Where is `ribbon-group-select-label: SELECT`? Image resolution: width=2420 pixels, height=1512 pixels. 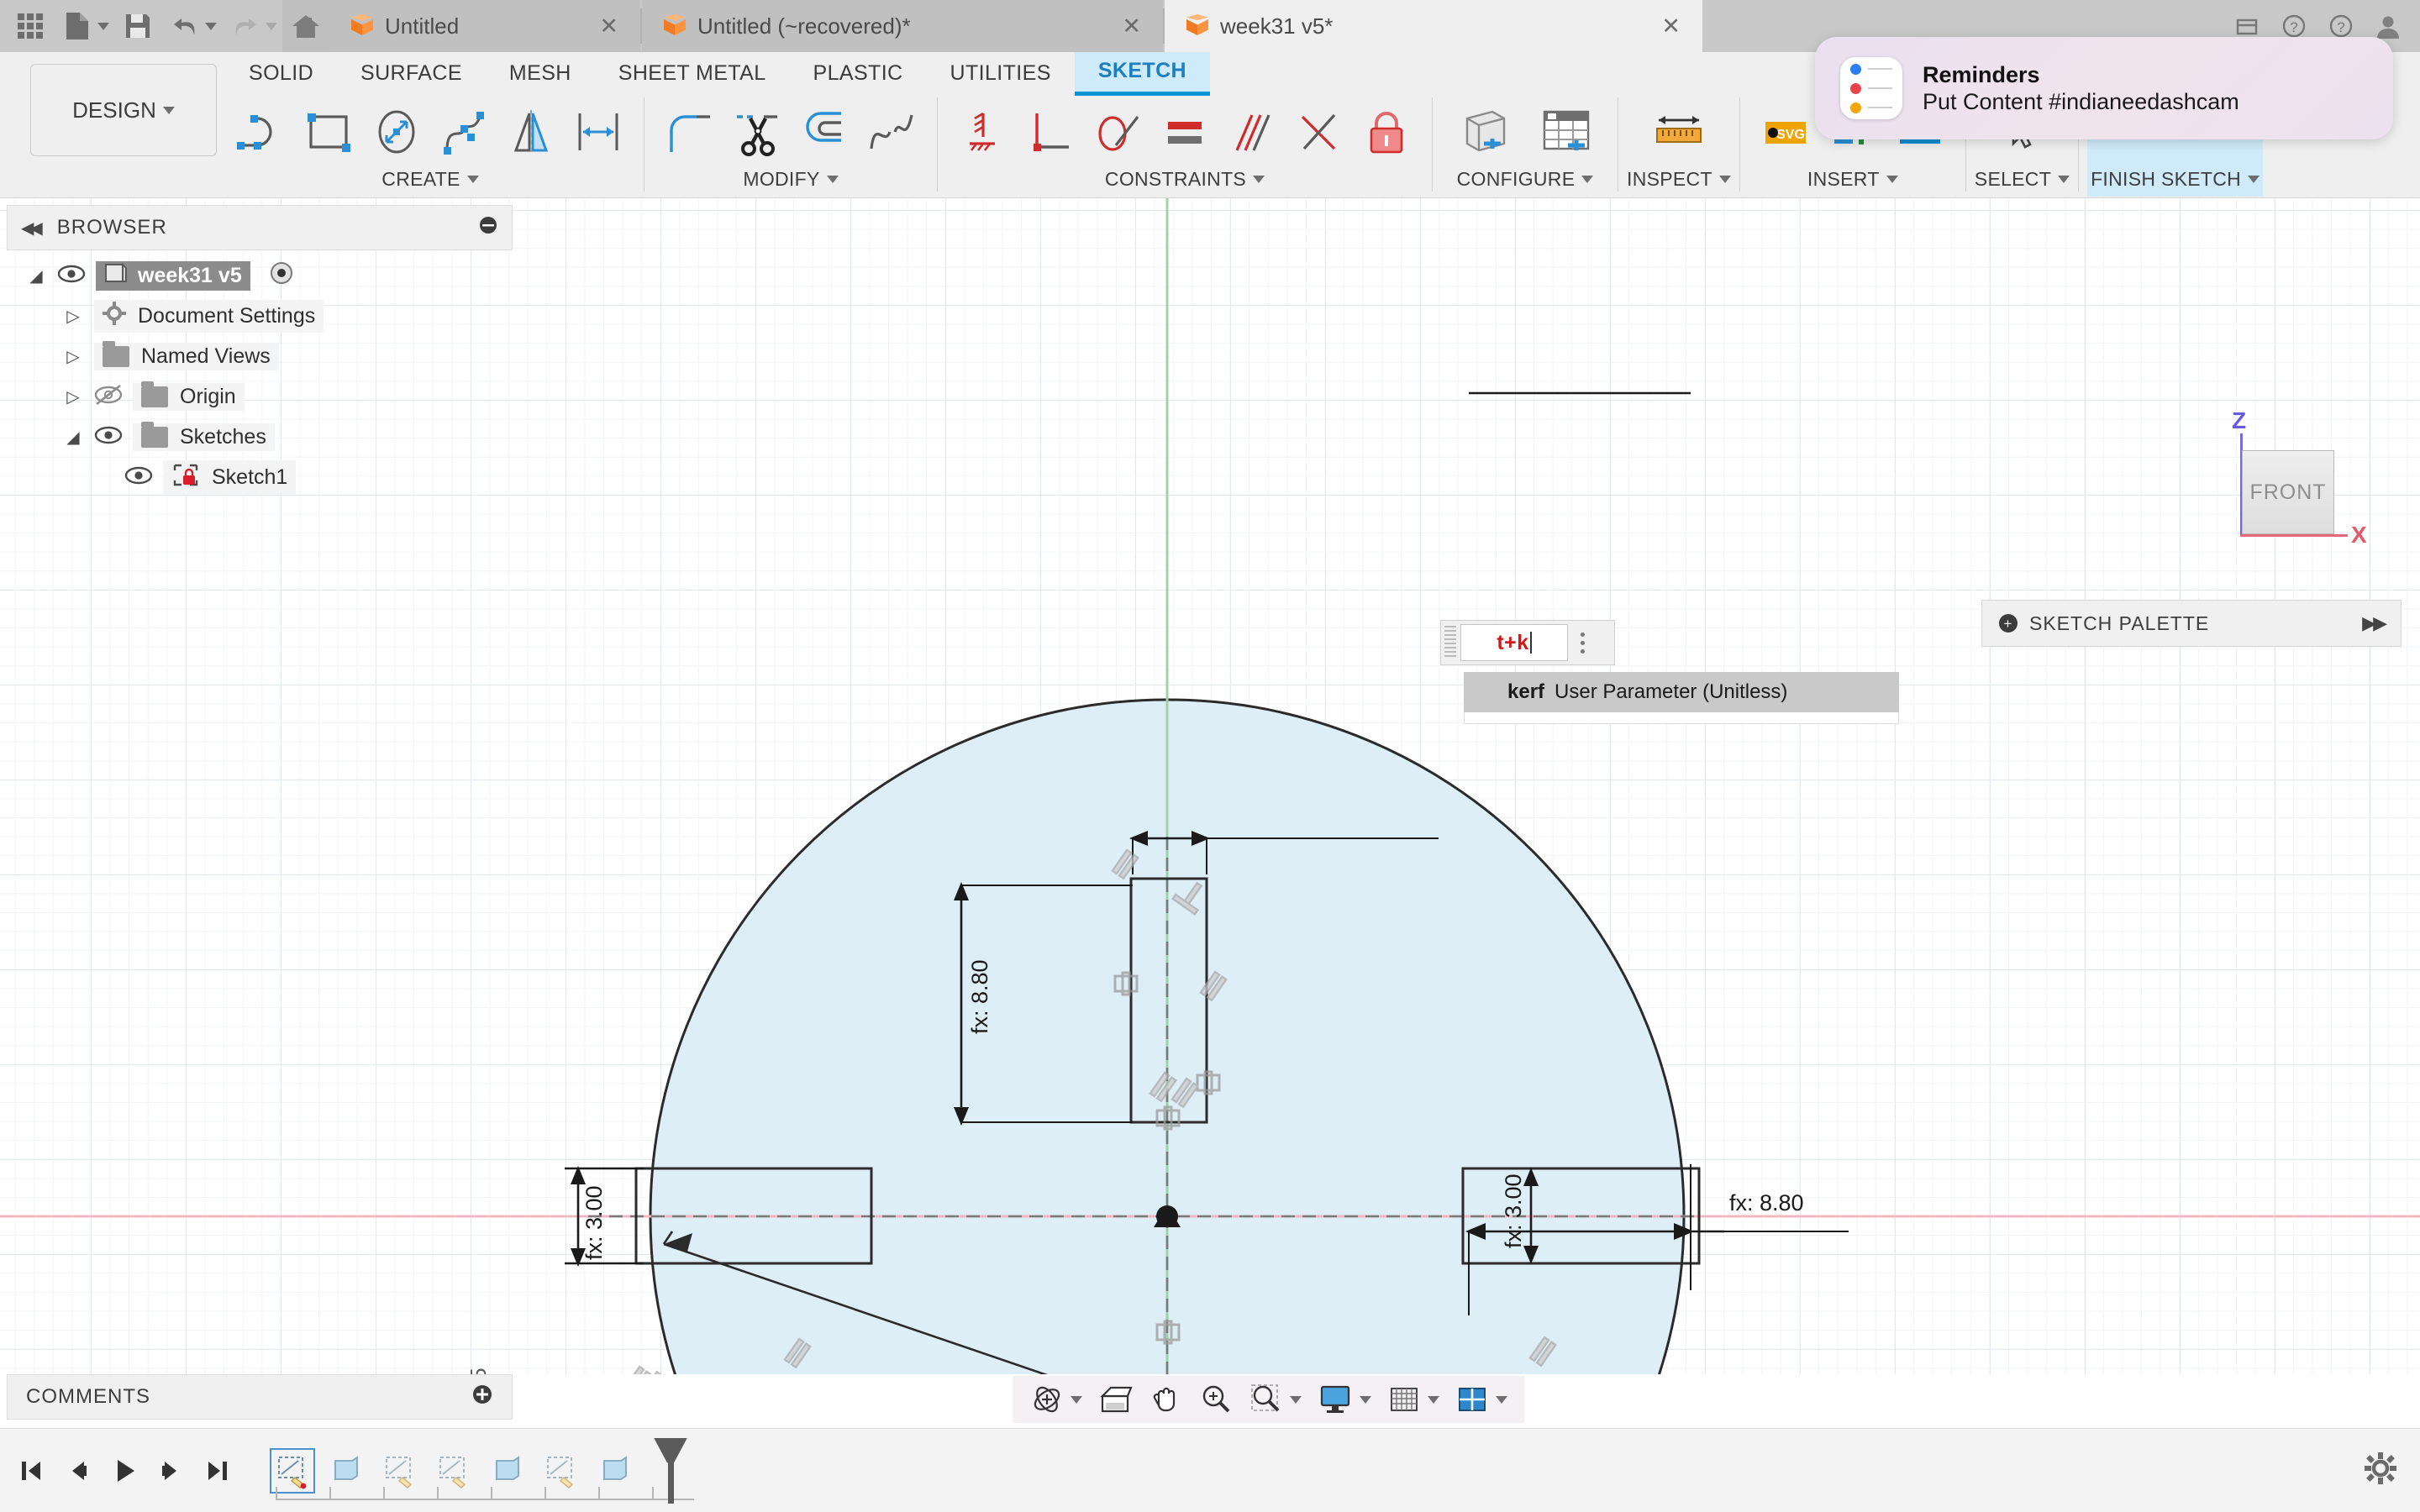
ribbon-group-select-label: SELECT is located at coordinates (2023, 179).